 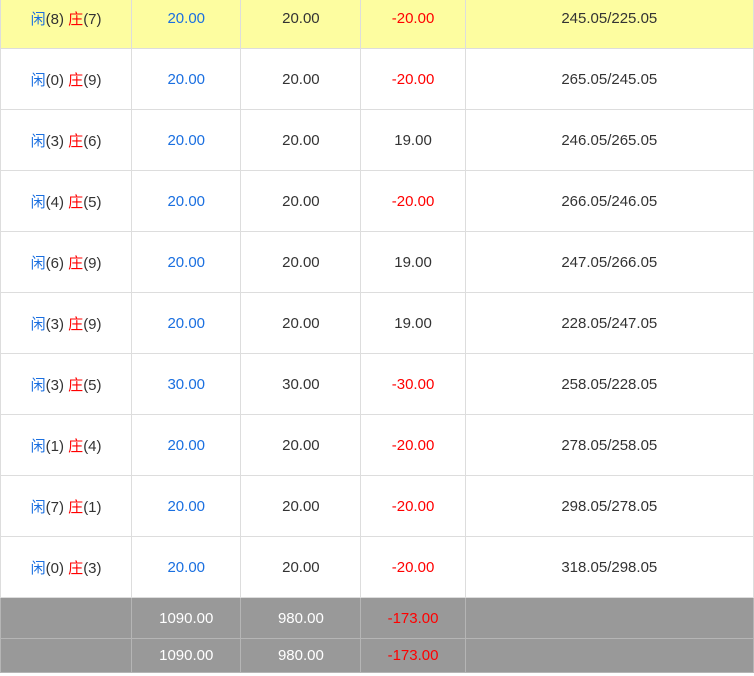 What do you see at coordinates (54, 263) in the screenshot?
I see `player-score: (6)` at bounding box center [54, 263].